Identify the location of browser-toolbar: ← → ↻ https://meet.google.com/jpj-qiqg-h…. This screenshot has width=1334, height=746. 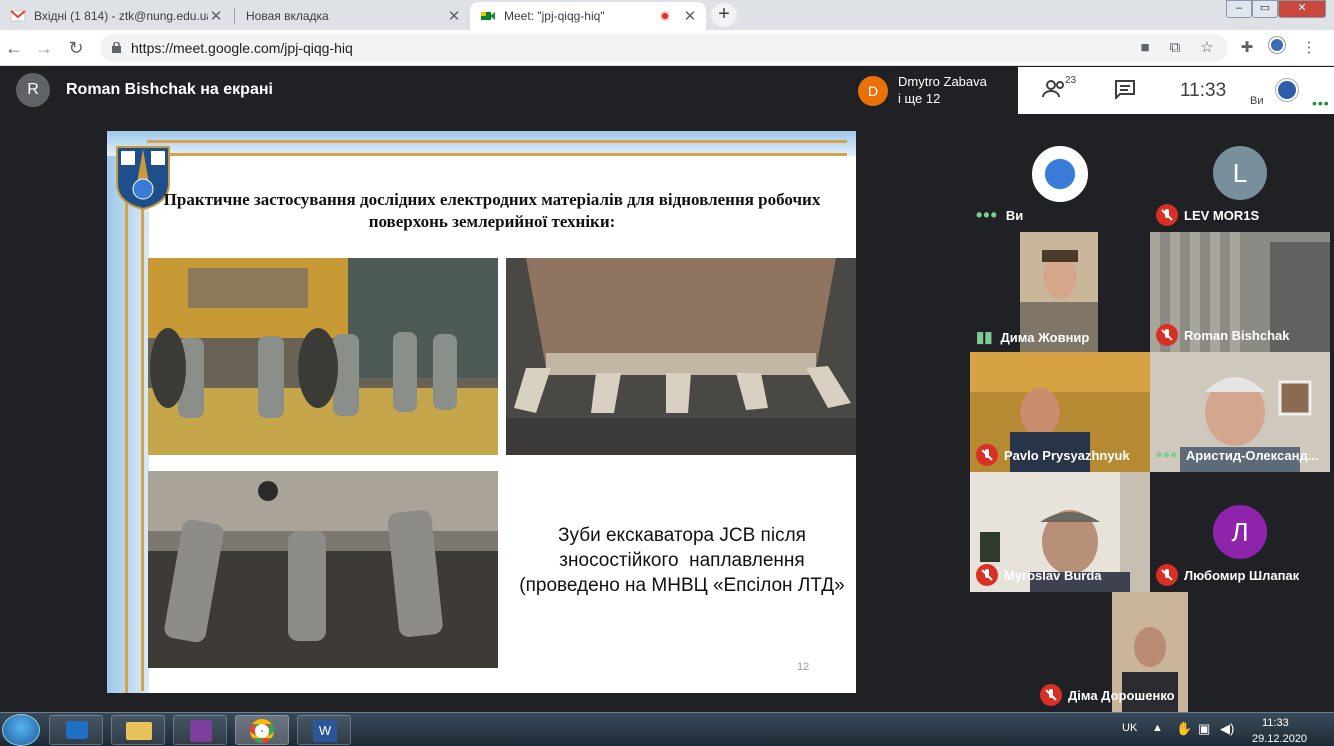
(667, 48).